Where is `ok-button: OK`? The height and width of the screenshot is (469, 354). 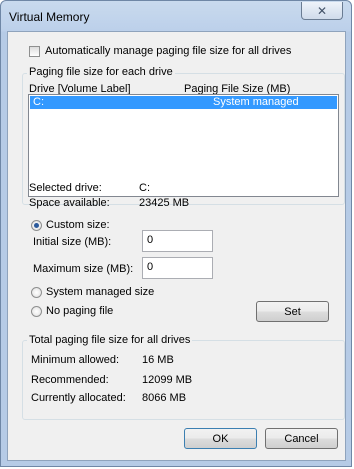 ok-button: OK is located at coordinates (220, 438).